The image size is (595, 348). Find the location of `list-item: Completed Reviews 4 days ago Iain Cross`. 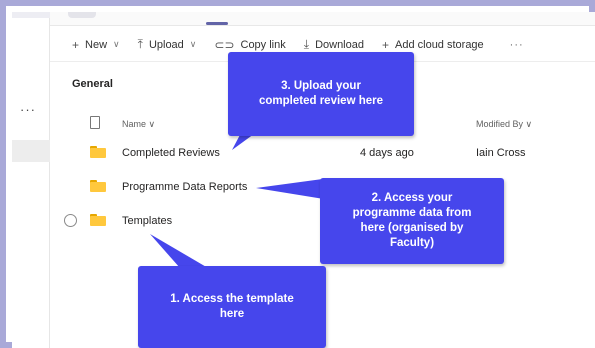

list-item: Completed Reviews 4 days ago Iain Cross is located at coordinates (322, 153).